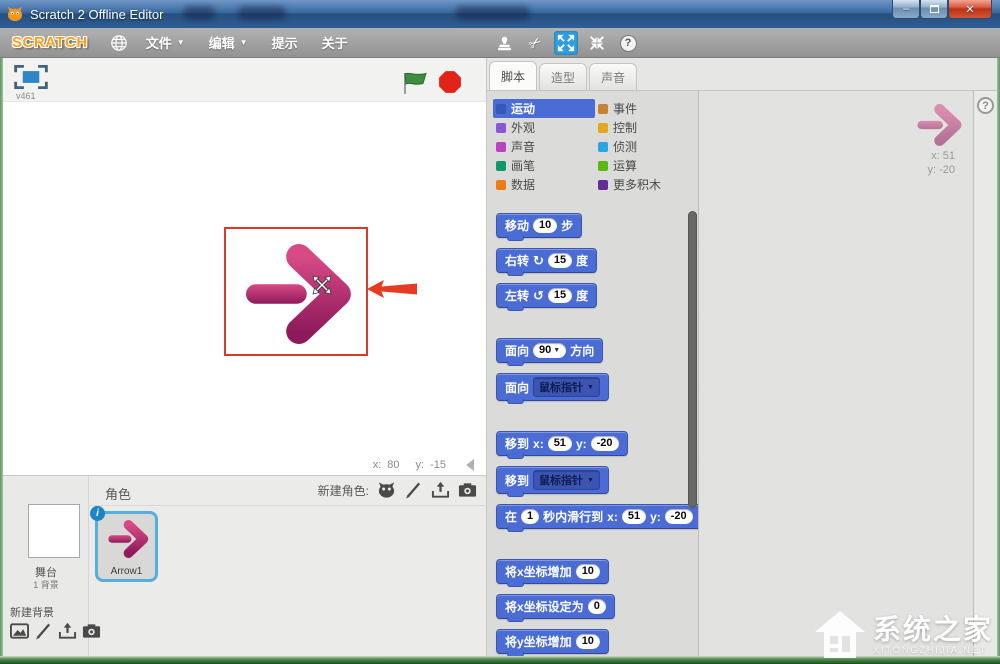  I want to click on category-声音: 声音, so click(544, 146).